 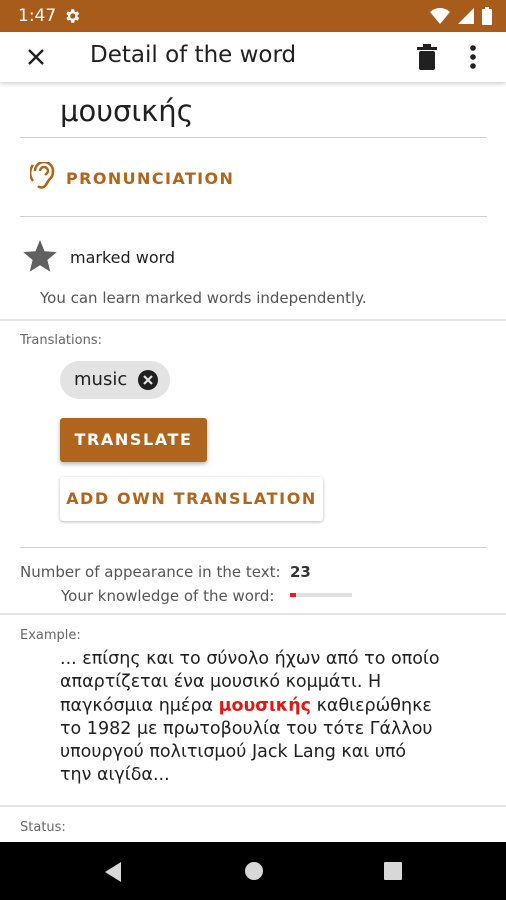 What do you see at coordinates (191, 499) in the screenshot?
I see `add-own-translation-button: ADD OWN TRANSLATION` at bounding box center [191, 499].